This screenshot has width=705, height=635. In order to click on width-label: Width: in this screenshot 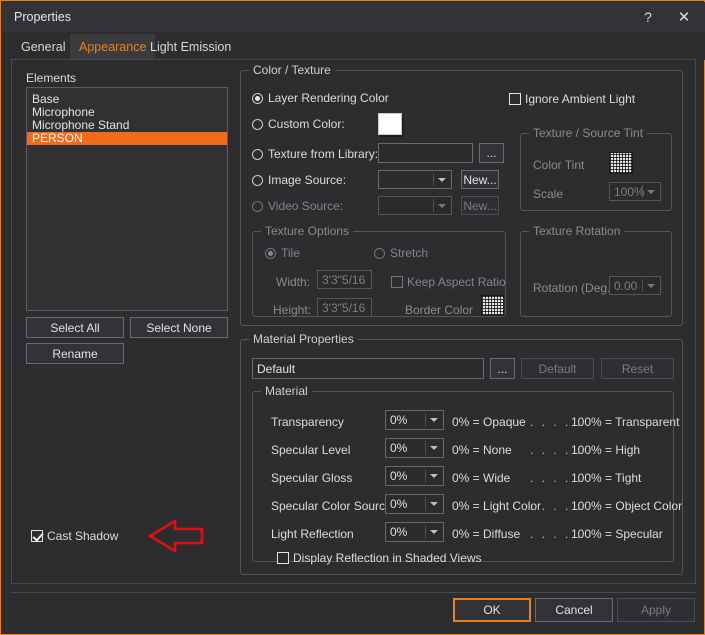, I will do `click(293, 282)`.